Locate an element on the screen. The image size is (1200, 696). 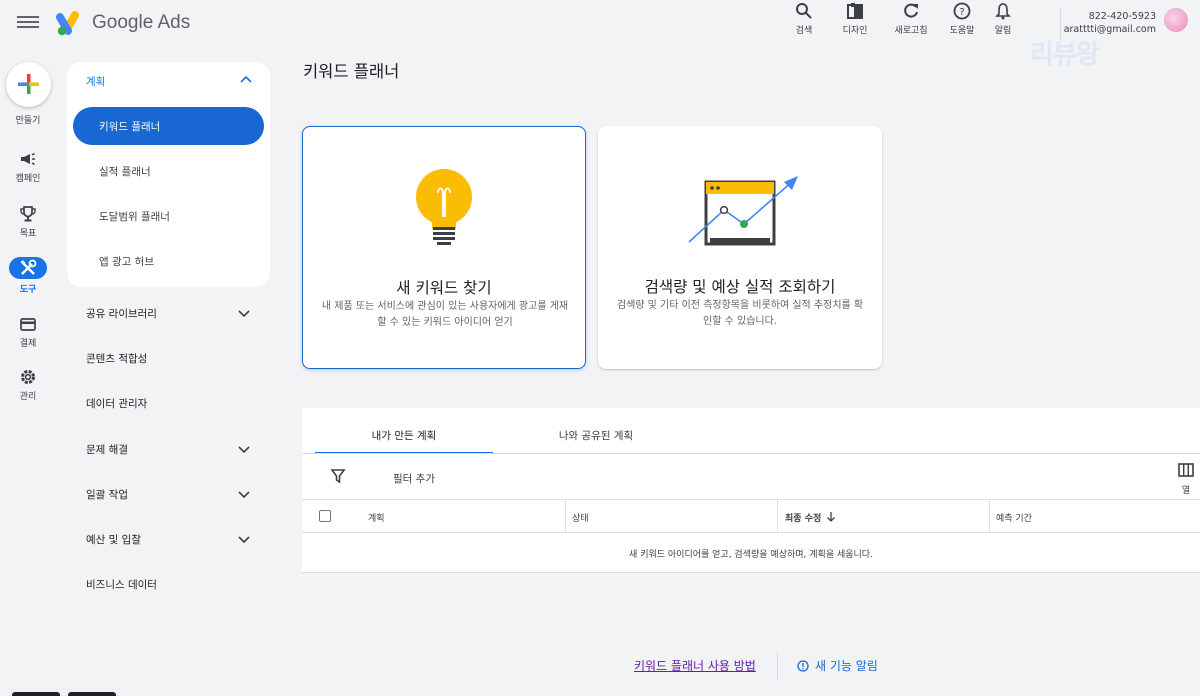
section-title-planning: 계획 is located at coordinates (96, 82).